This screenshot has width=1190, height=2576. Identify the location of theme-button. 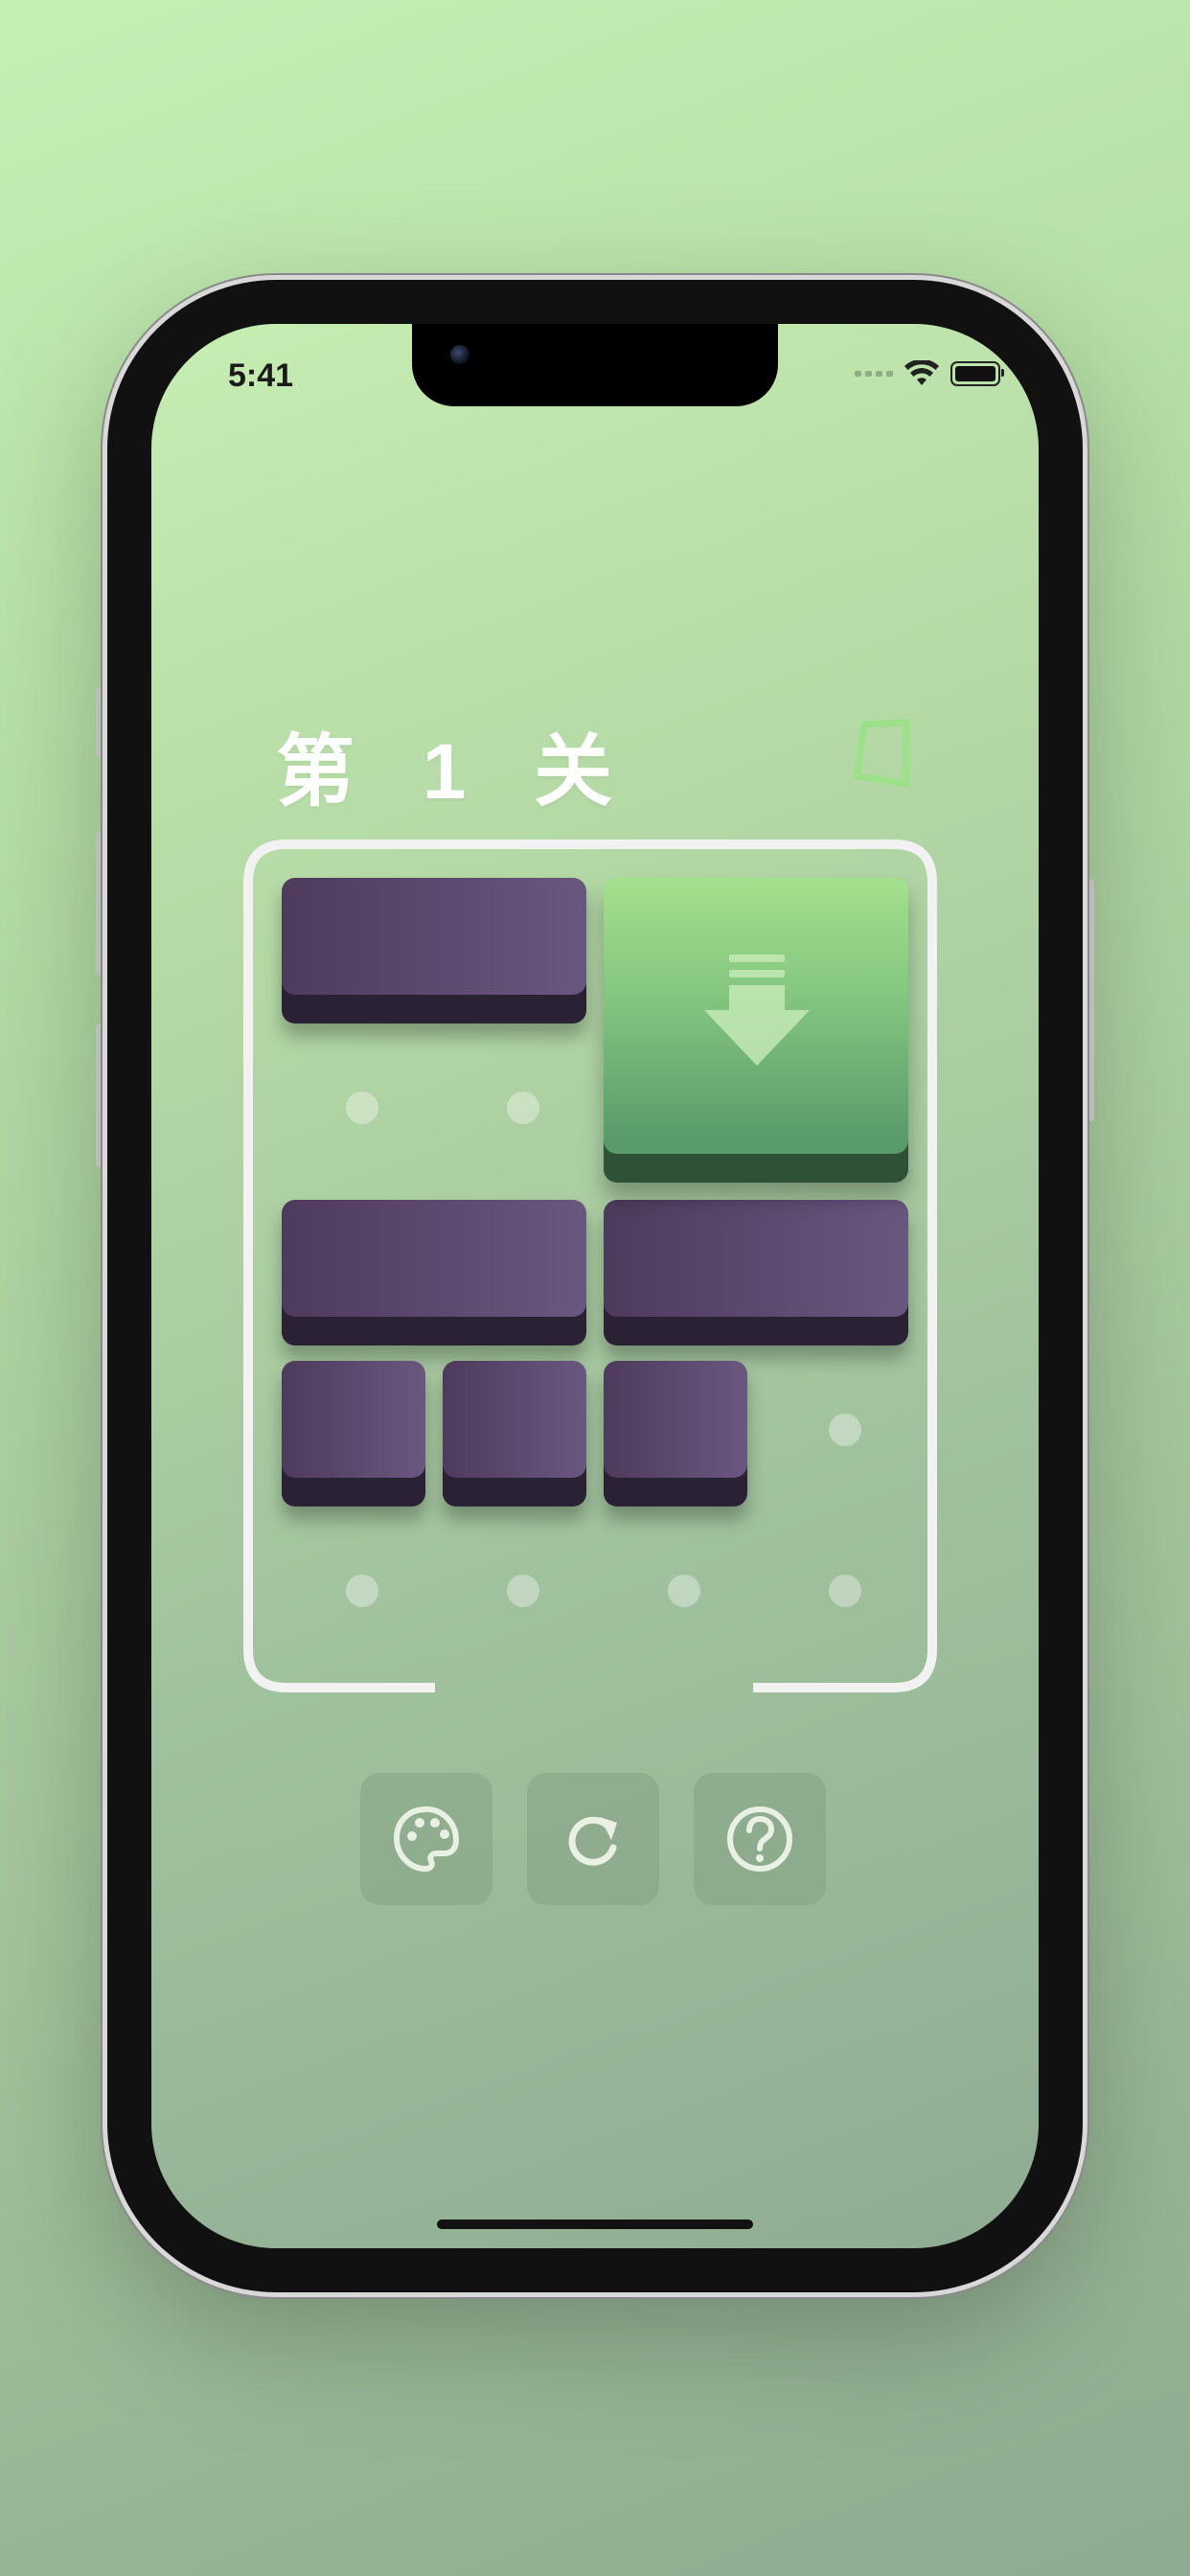
(426, 1839).